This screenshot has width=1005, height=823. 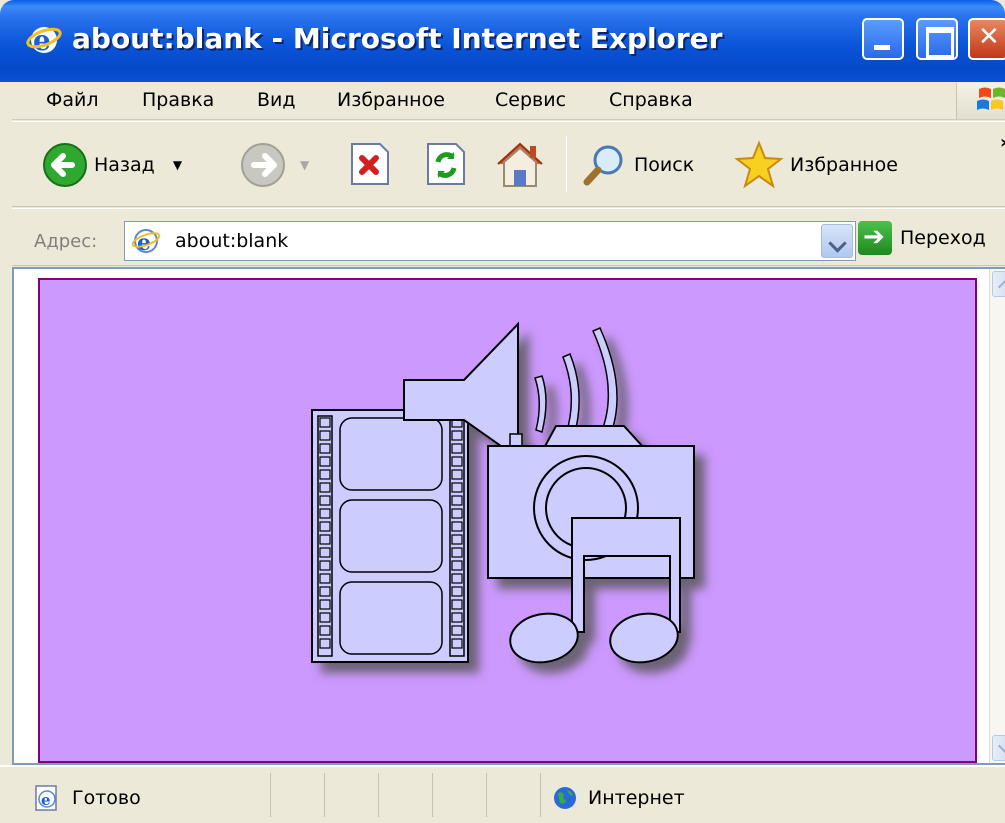 I want to click on menu-view: Вид, so click(x=276, y=100).